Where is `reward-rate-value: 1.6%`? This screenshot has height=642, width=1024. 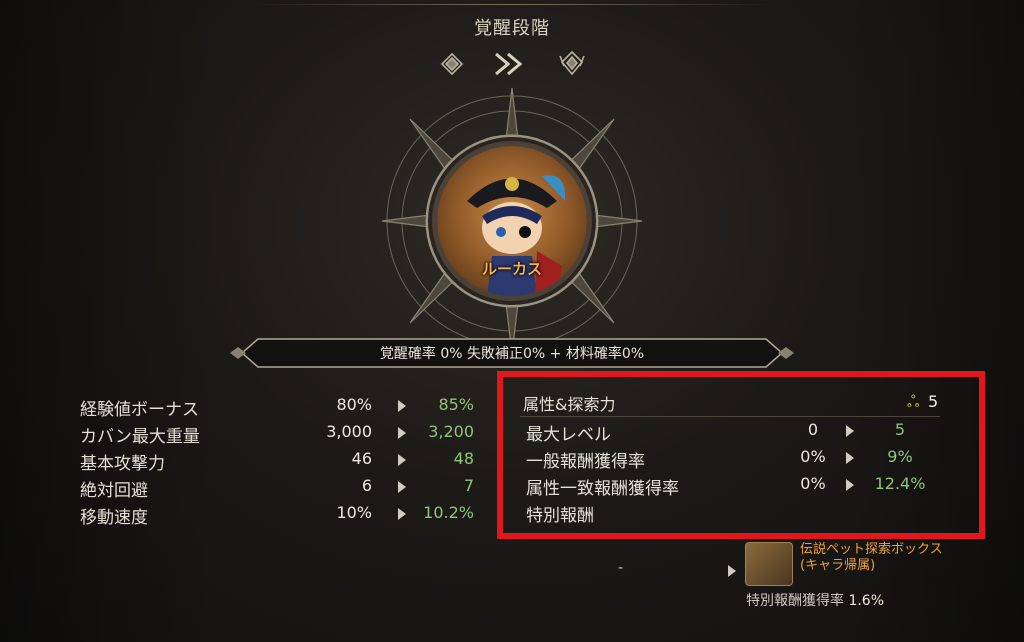
reward-rate-value: 1.6% is located at coordinates (866, 601).